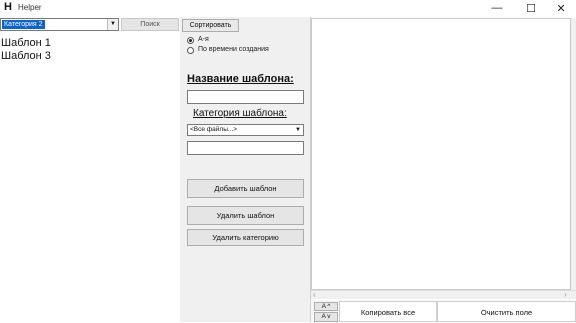  What do you see at coordinates (326, 306) in the screenshot?
I see `font-increase-button: A ^` at bounding box center [326, 306].